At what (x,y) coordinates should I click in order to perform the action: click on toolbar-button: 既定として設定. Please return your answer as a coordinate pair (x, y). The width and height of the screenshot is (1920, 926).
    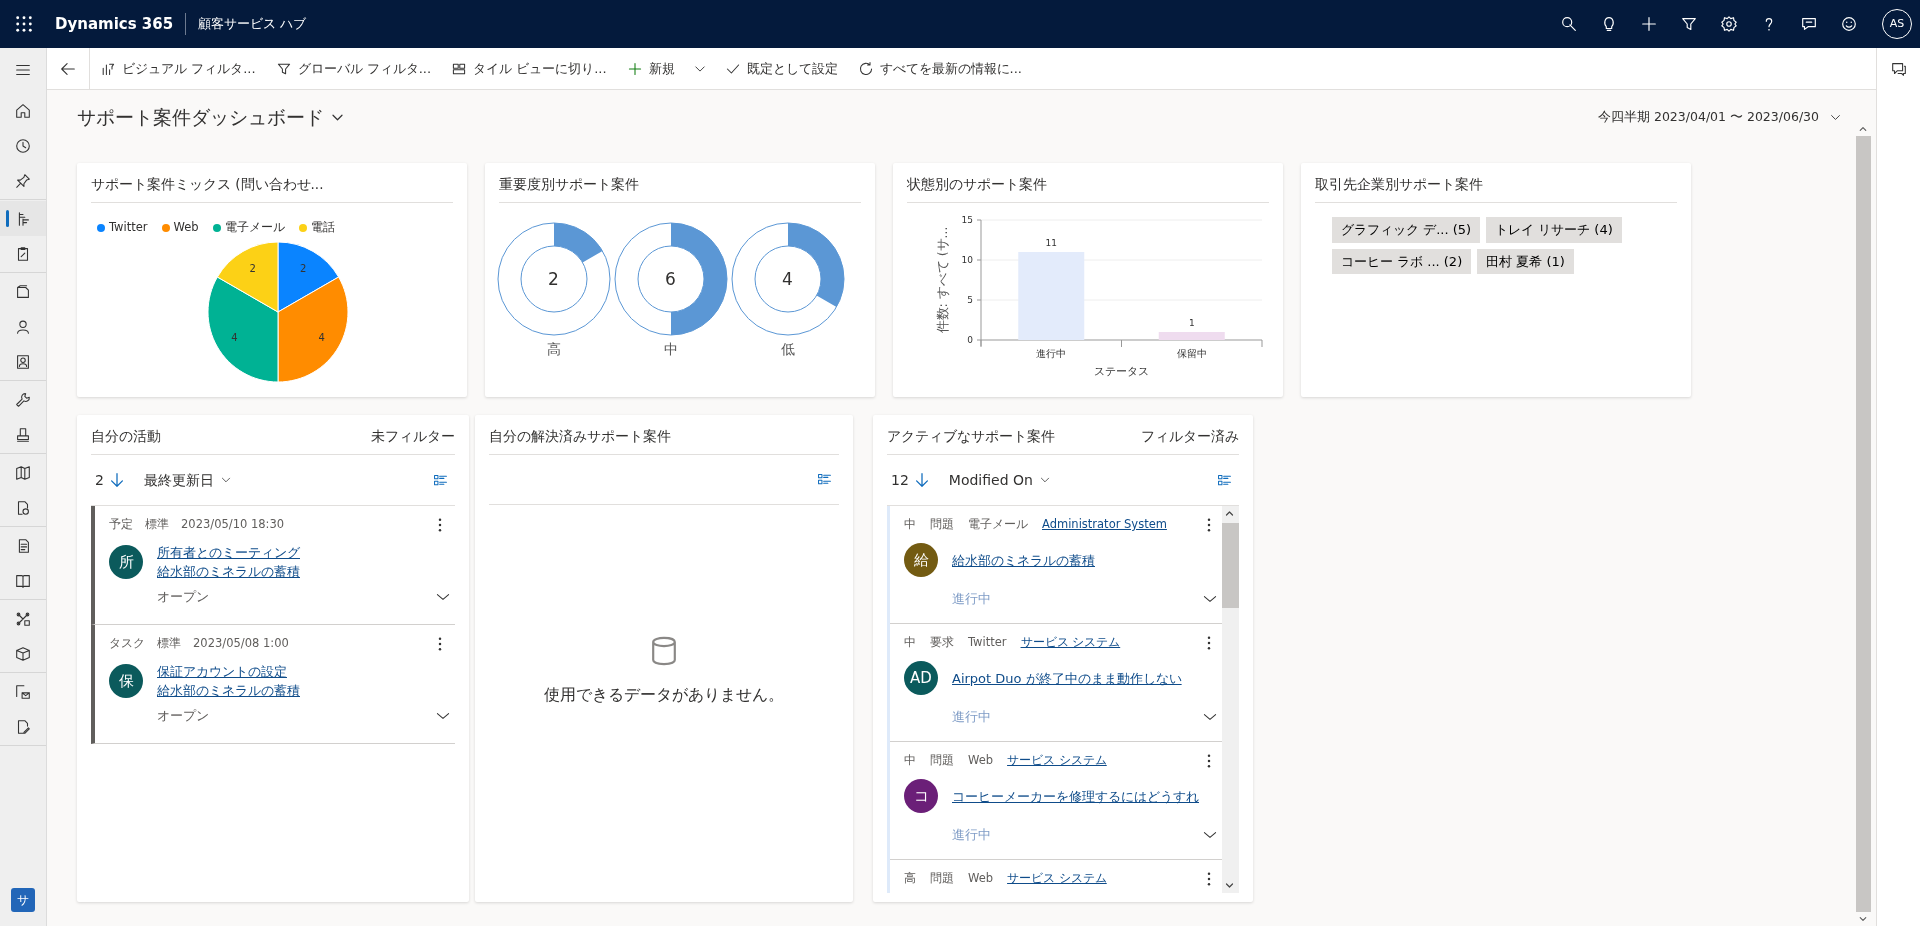
    Looking at the image, I should click on (781, 68).